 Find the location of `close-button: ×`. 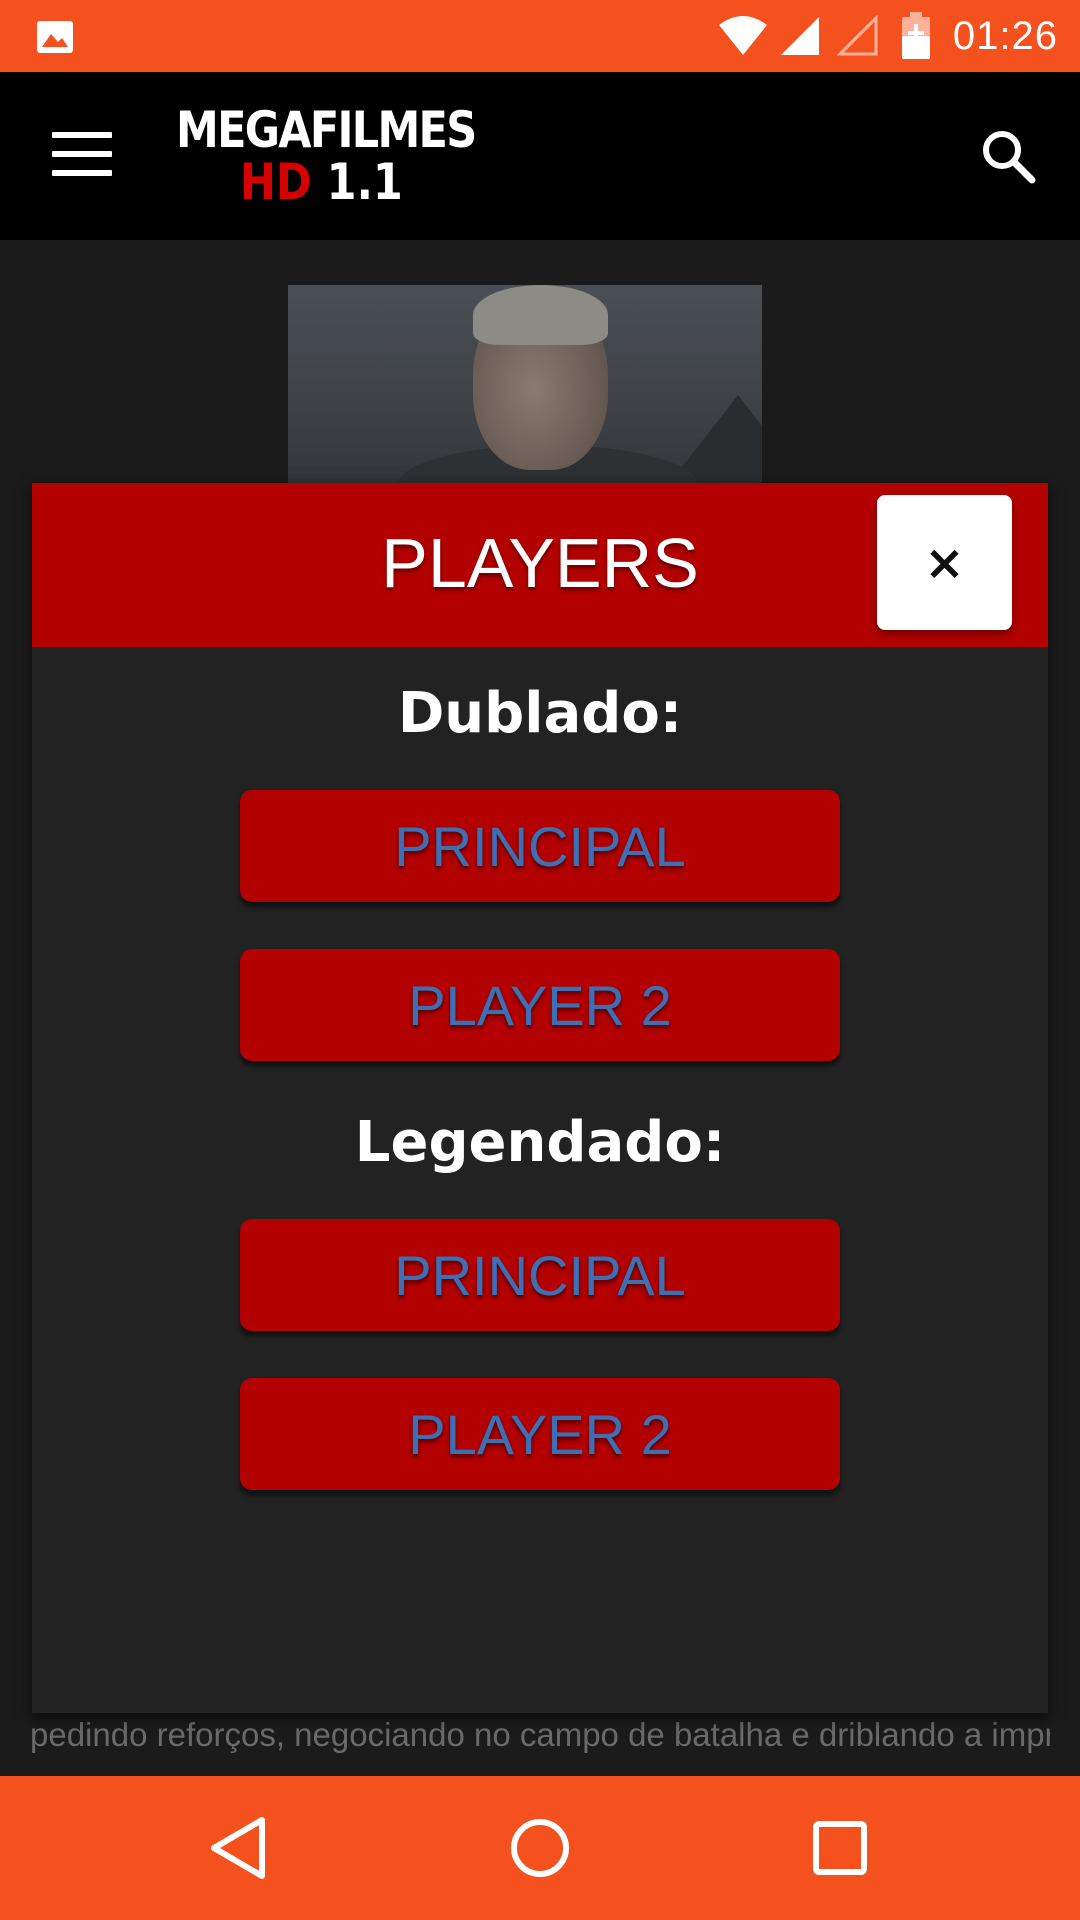

close-button: × is located at coordinates (944, 562).